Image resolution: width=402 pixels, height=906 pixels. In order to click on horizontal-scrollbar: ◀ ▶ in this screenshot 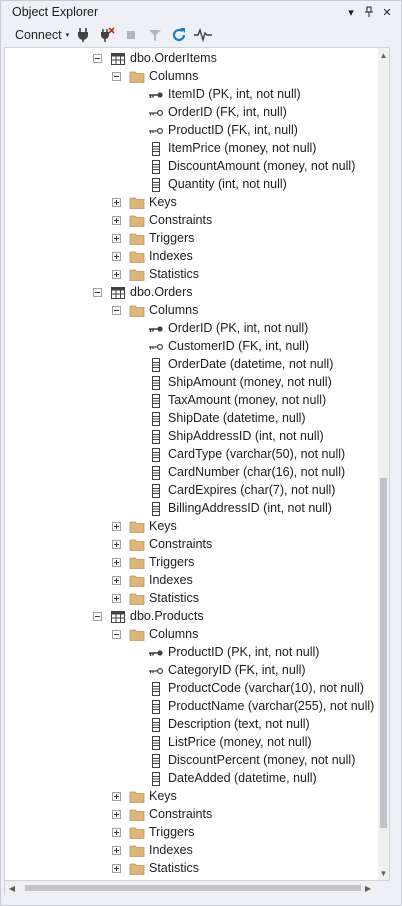, I will do `click(189, 888)`.